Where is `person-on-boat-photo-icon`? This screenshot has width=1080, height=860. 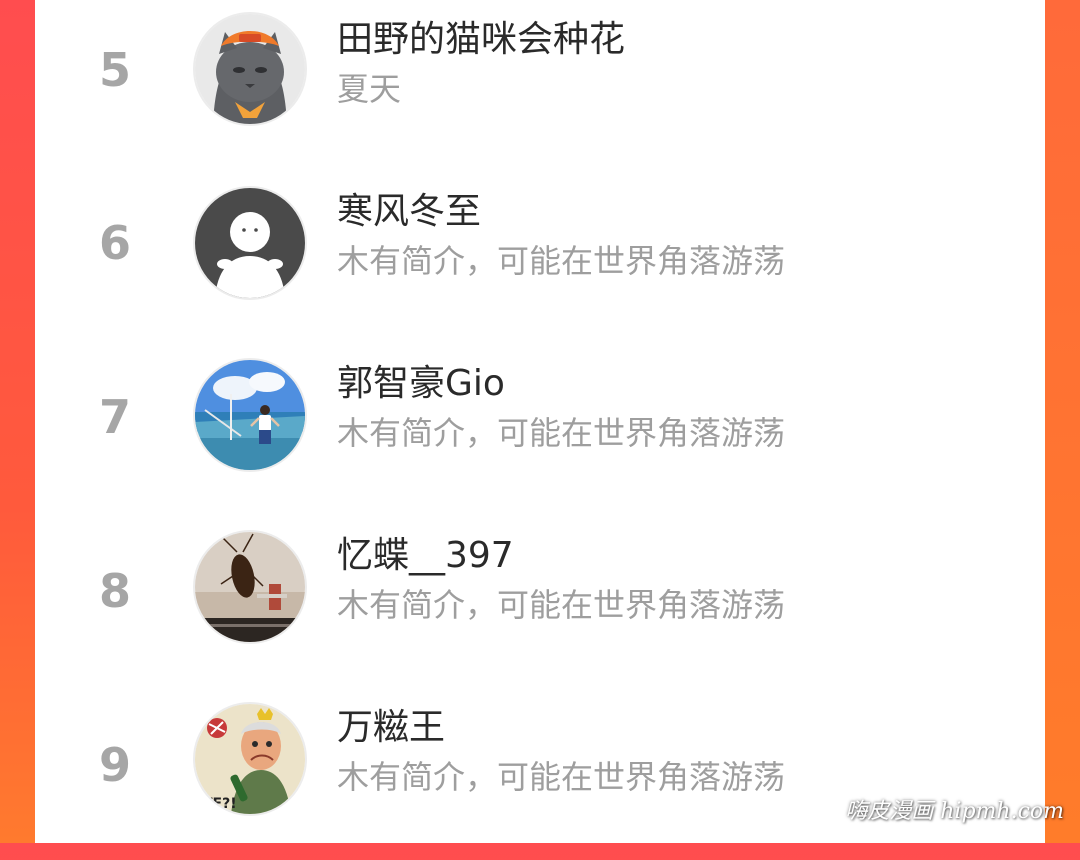 person-on-boat-photo-icon is located at coordinates (250, 415).